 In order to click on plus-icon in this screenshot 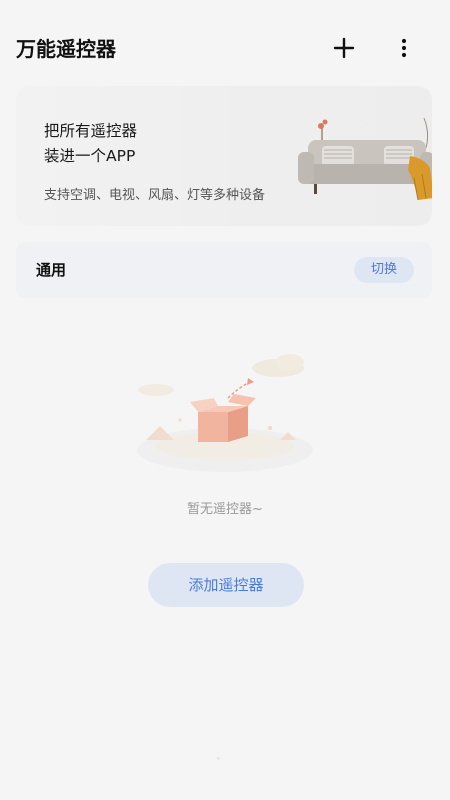, I will do `click(344, 48)`.